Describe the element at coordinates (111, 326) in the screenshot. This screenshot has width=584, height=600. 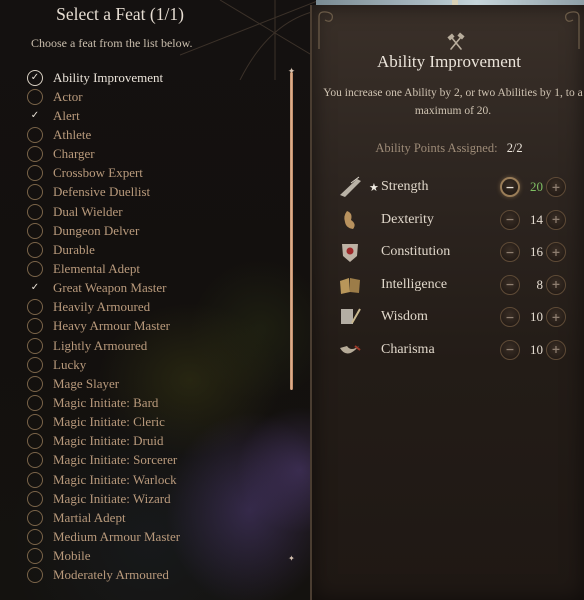
I see `feat-label: Heavy Armour Master` at that location.